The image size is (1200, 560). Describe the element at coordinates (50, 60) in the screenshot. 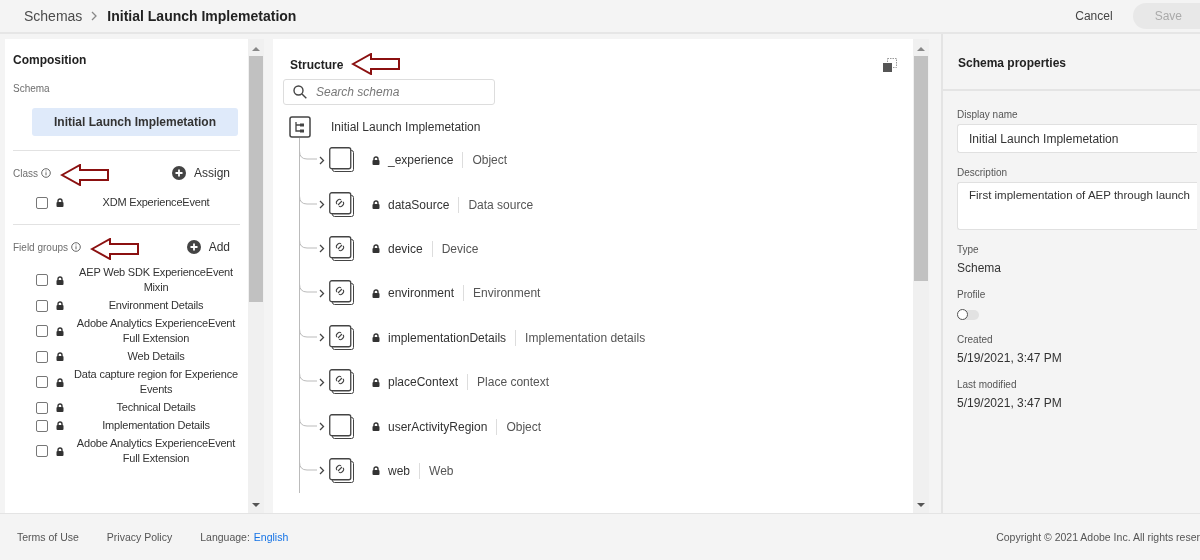

I see `panel-title: Composition` at that location.